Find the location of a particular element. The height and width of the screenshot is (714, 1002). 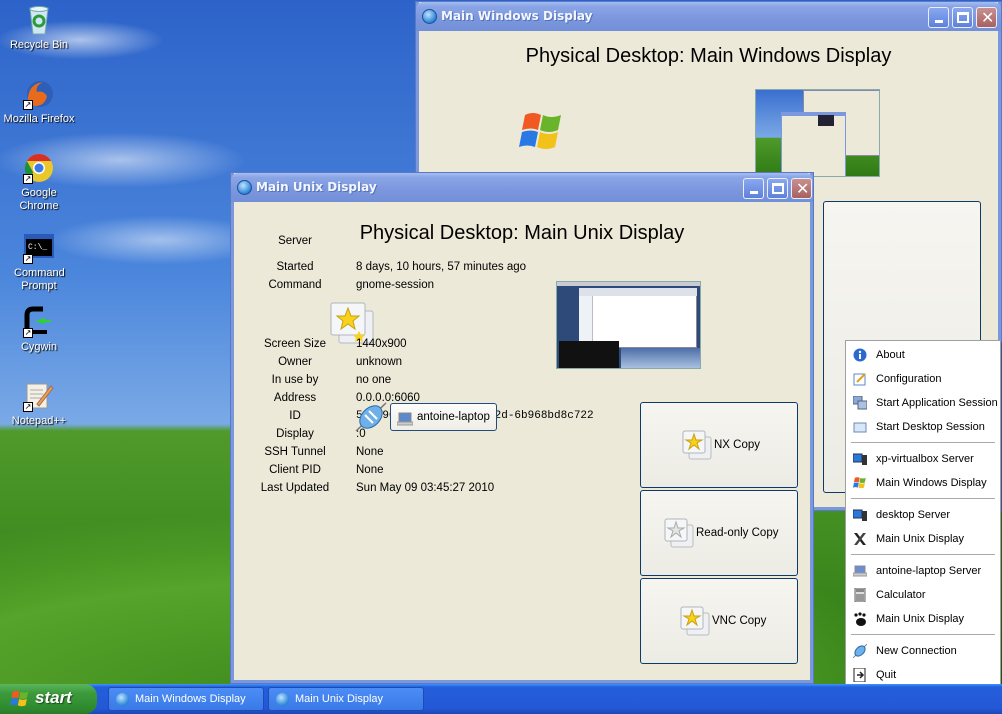

read-only-copy-button: Read-only Copy is located at coordinates (719, 533).